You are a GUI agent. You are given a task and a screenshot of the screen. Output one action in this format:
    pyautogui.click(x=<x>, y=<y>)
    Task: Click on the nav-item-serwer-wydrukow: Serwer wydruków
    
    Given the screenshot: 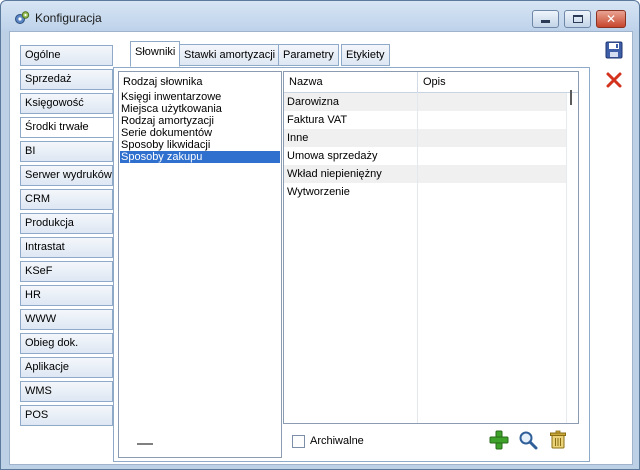 What is the action you would take?
    pyautogui.click(x=66, y=175)
    